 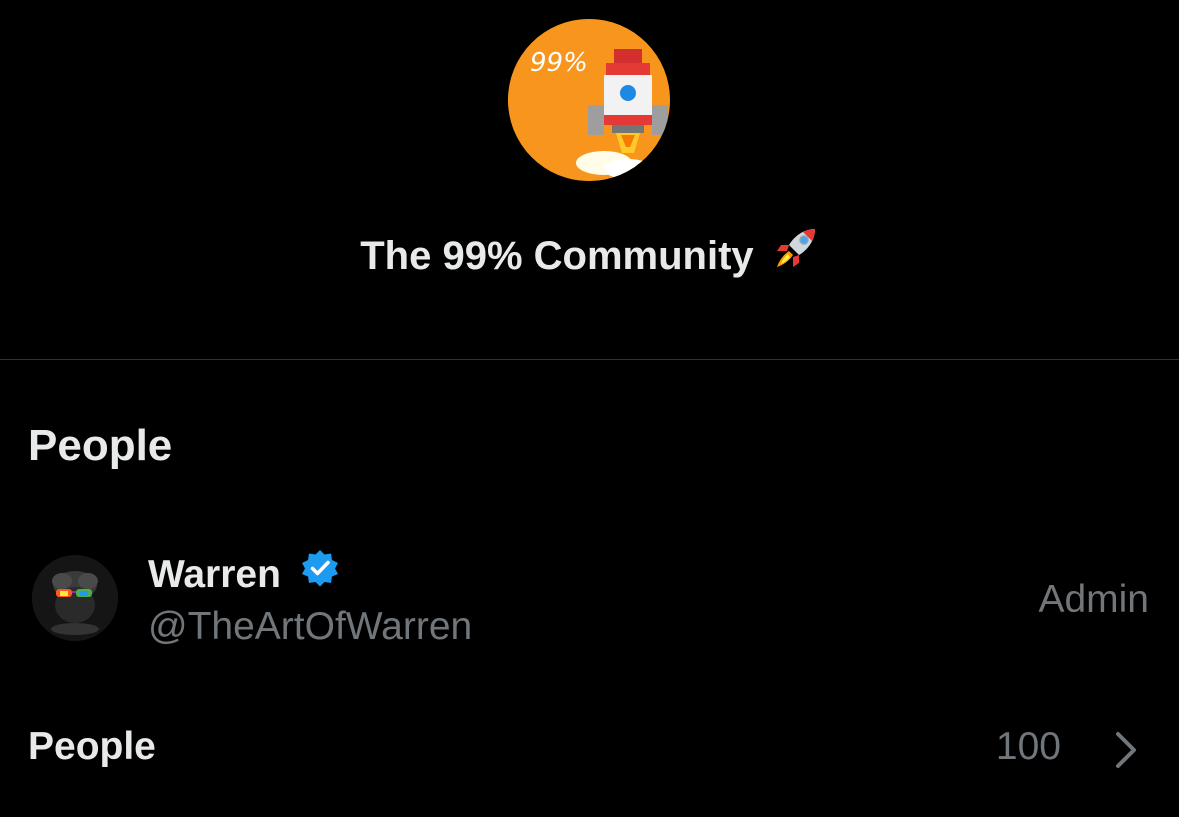 What do you see at coordinates (75, 598) in the screenshot?
I see `avatar` at bounding box center [75, 598].